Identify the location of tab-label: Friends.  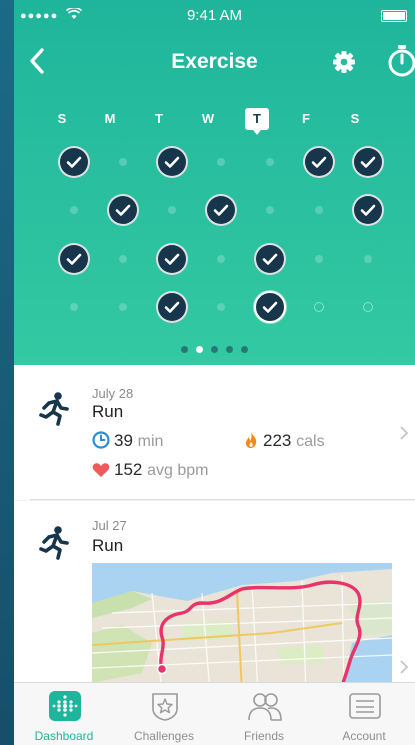
(263, 736).